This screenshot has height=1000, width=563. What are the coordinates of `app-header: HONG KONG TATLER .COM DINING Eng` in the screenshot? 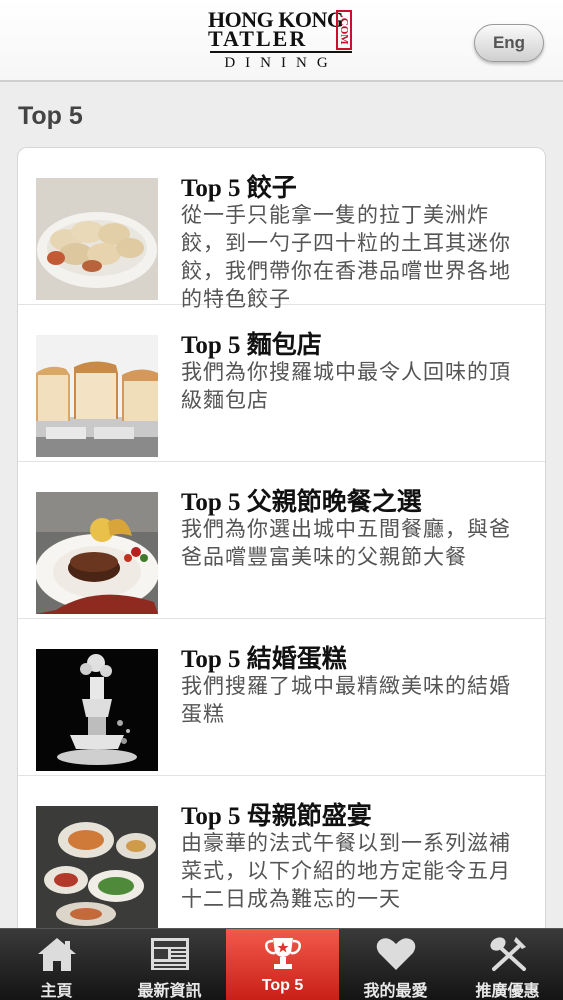 It's located at (281, 41).